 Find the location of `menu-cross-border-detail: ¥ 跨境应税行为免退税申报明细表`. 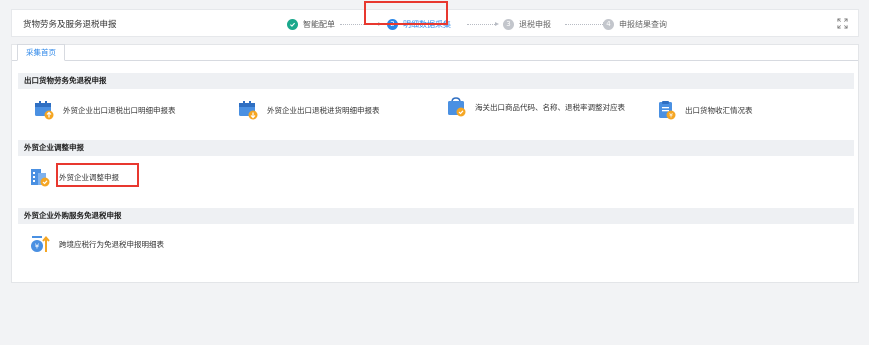

menu-cross-border-detail: ¥ 跨境应税行为免退税申报明细表 is located at coordinates (97, 244).